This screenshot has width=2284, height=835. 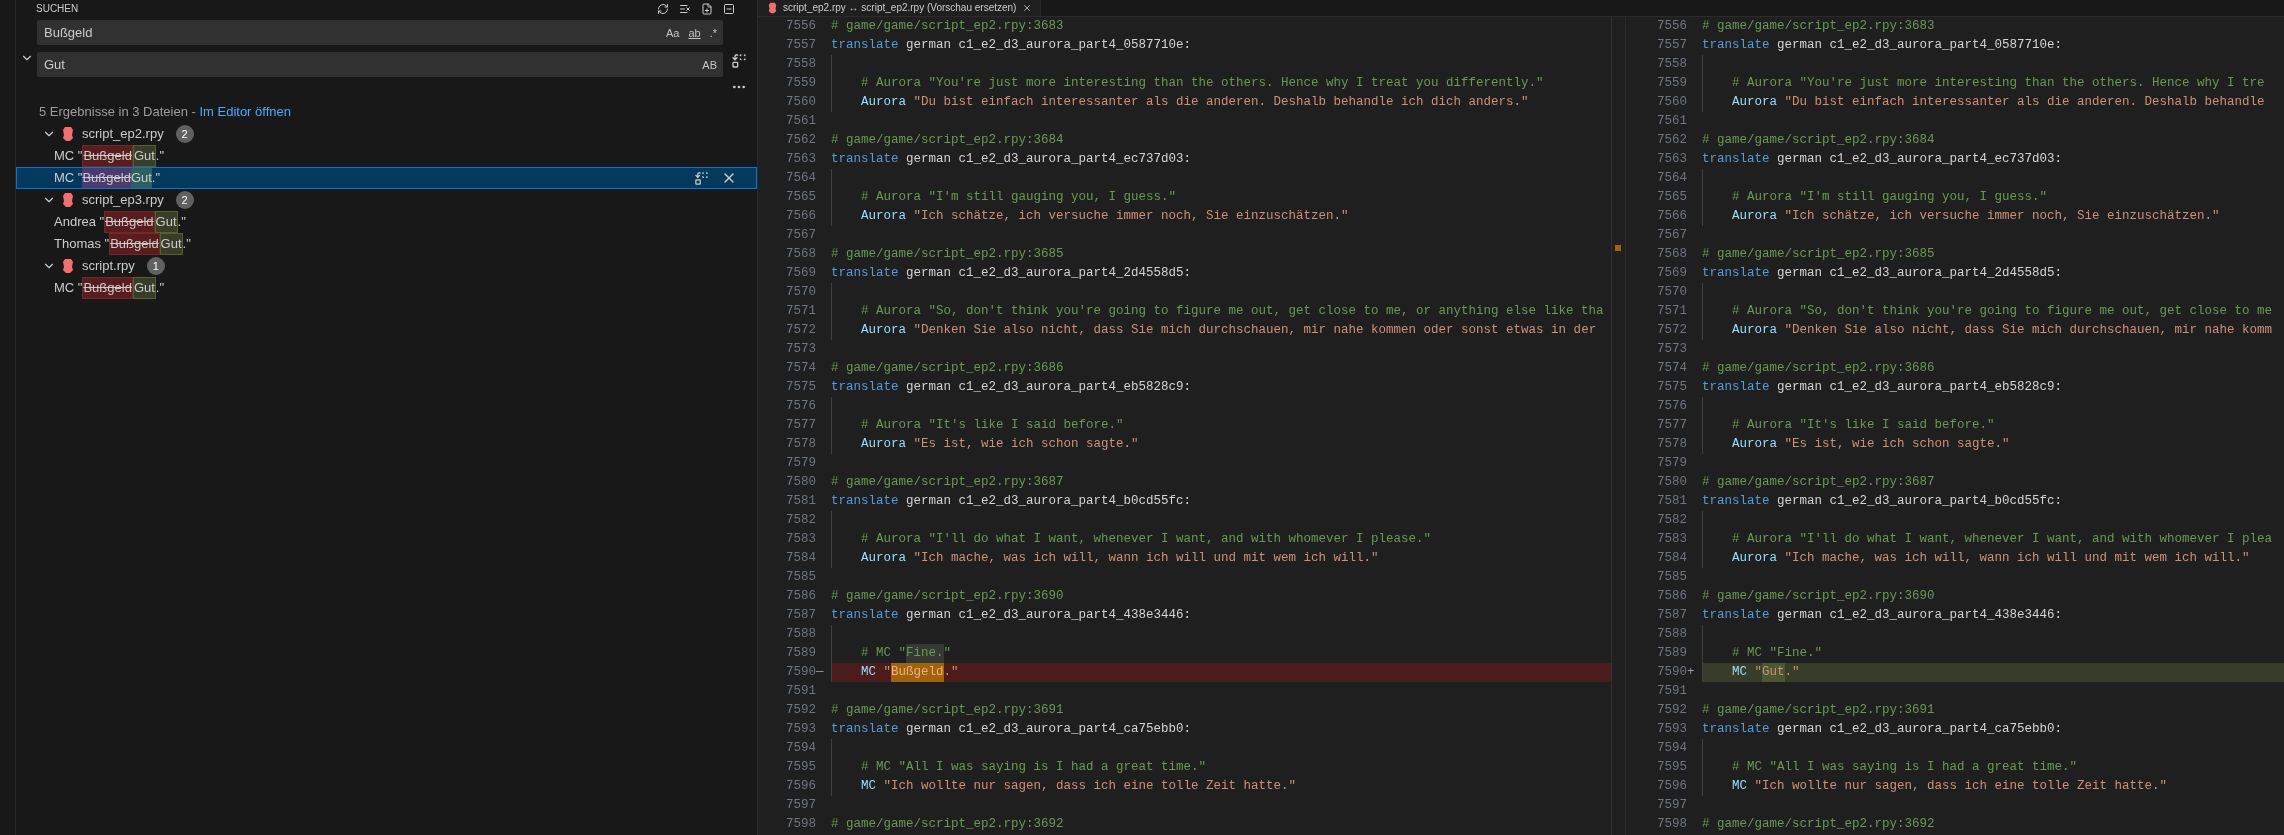 What do you see at coordinates (68, 178) in the screenshot?
I see `result-text: MC "` at bounding box center [68, 178].